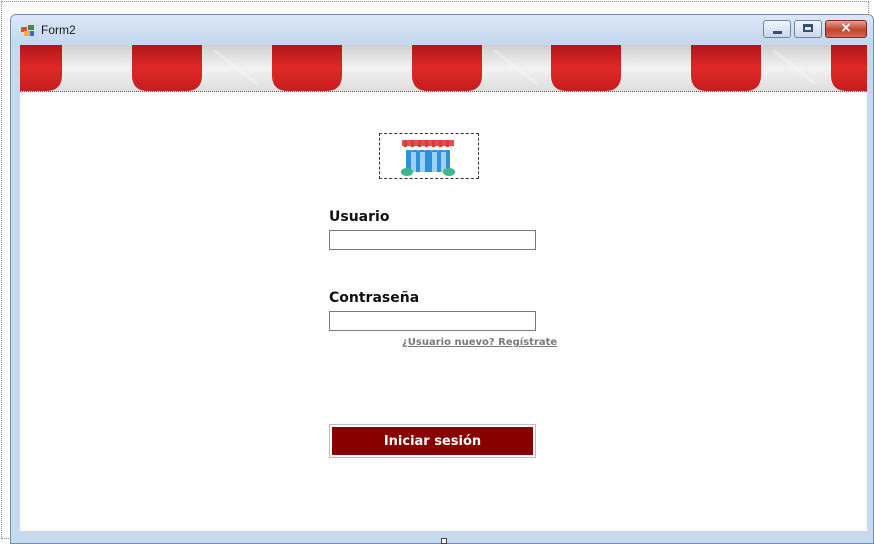  Describe the element at coordinates (432, 321) in the screenshot. I see `password-input` at that location.